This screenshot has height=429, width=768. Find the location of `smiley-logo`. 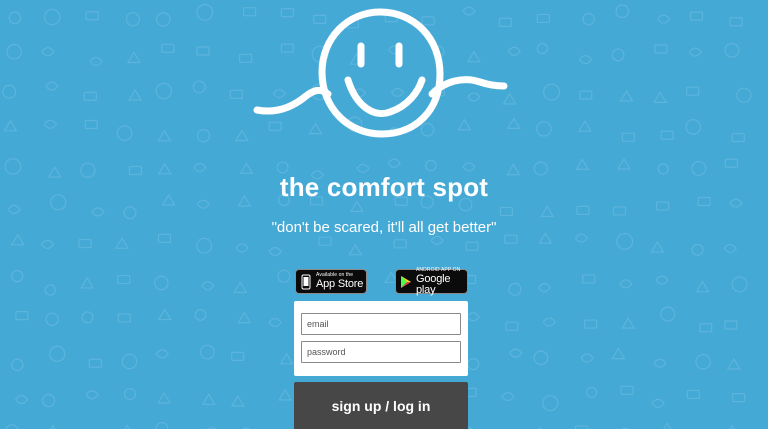

smiley-logo is located at coordinates (380, 73).